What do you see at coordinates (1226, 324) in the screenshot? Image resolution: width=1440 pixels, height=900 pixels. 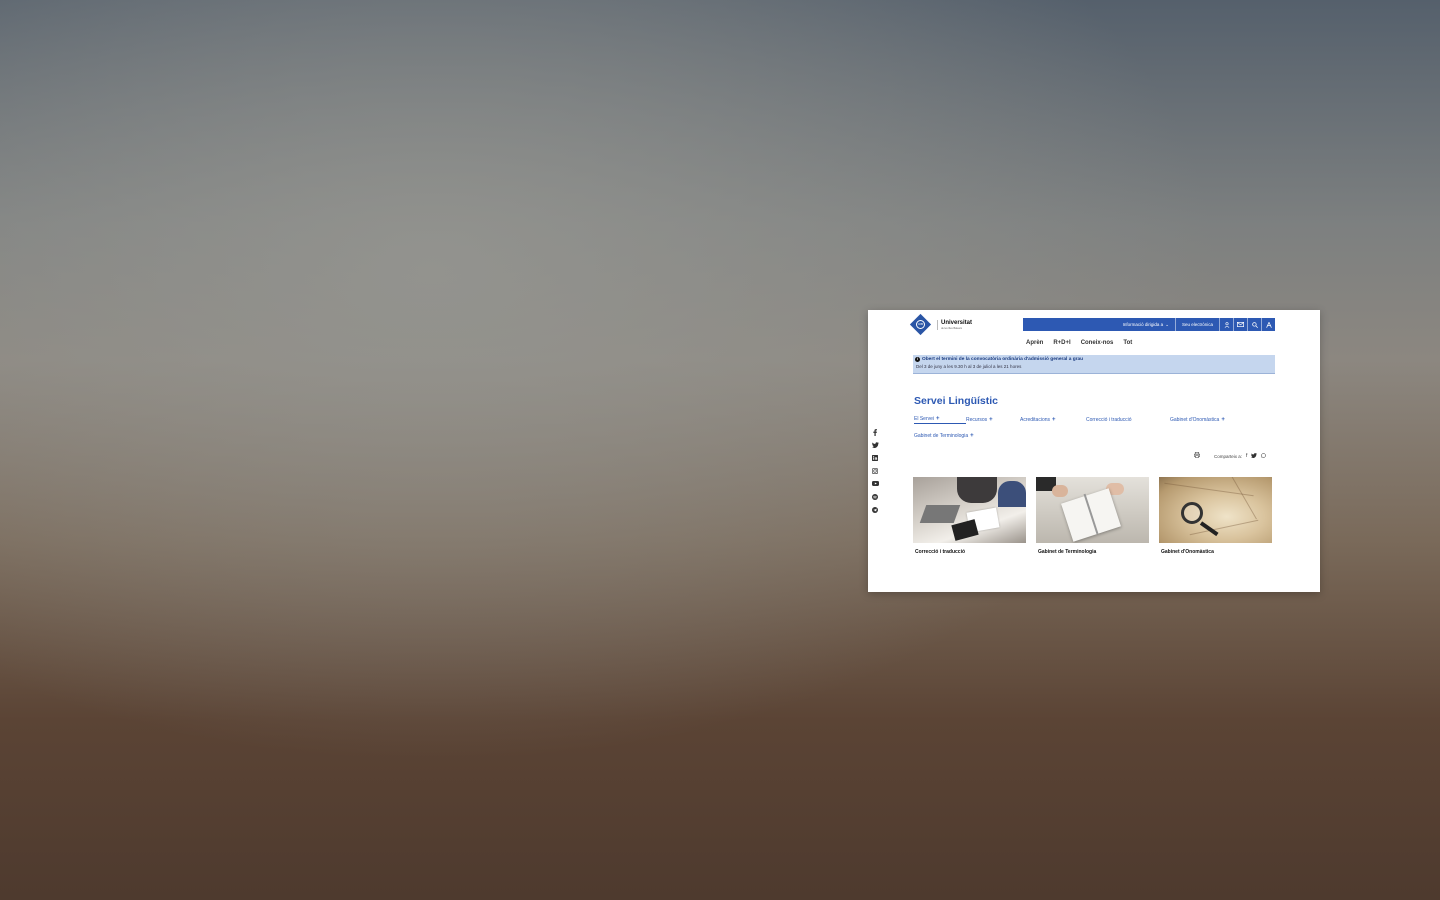 I see `user-icon` at bounding box center [1226, 324].